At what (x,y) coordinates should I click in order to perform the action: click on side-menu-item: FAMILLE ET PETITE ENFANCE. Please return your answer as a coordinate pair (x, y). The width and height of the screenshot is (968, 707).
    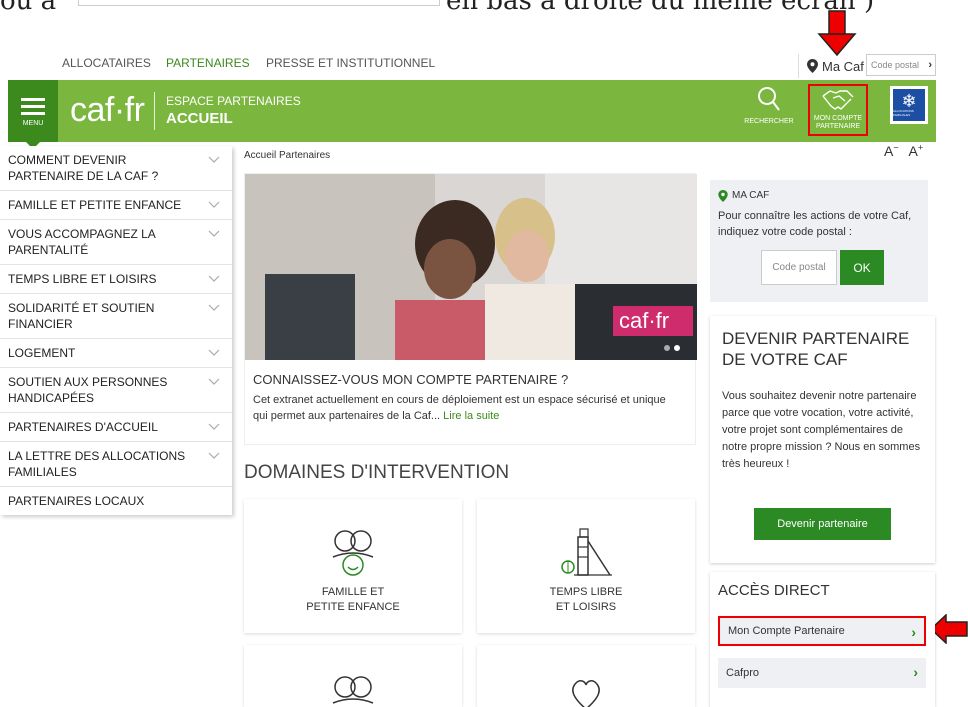
    Looking at the image, I should click on (116, 205).